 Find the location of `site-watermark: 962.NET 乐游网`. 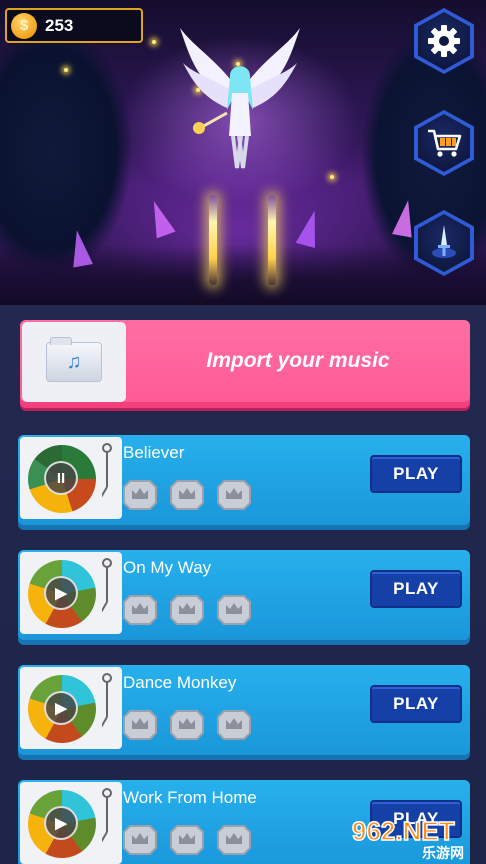

site-watermark: 962.NET 乐游网 is located at coordinates (407, 838).